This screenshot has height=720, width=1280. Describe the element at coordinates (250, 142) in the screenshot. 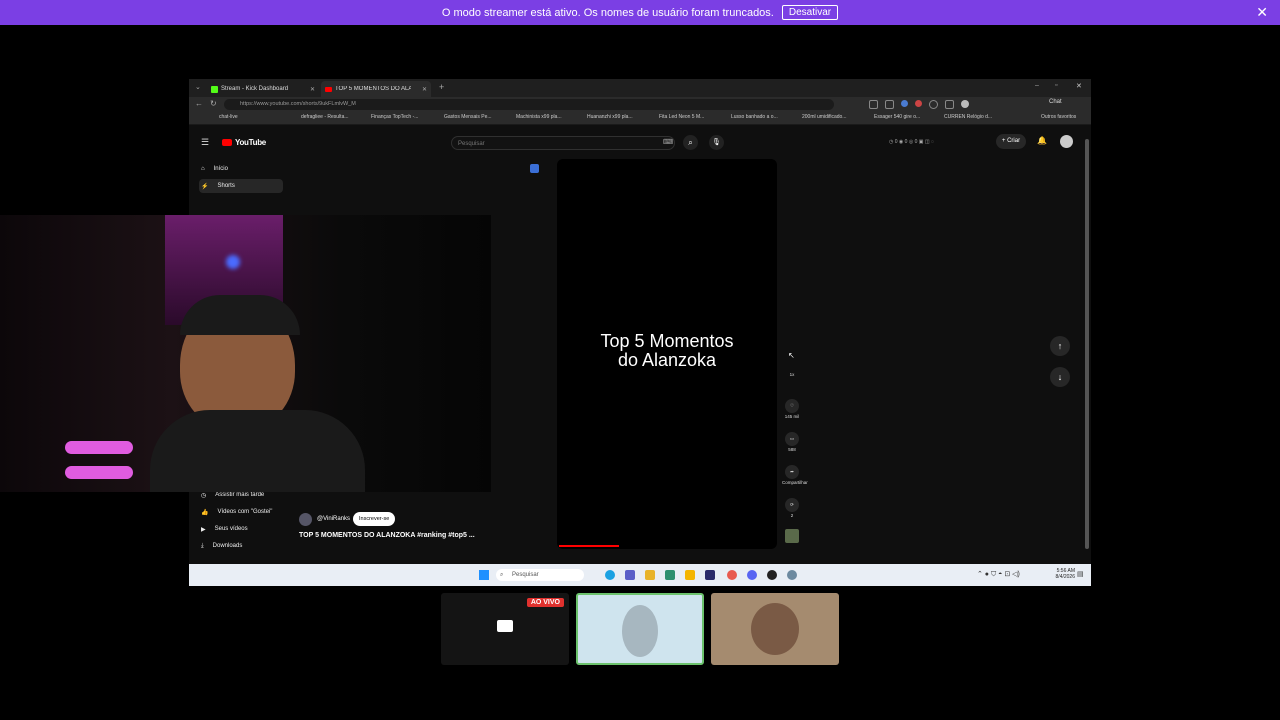

I see `youtube-logo-text: YouTube` at that location.